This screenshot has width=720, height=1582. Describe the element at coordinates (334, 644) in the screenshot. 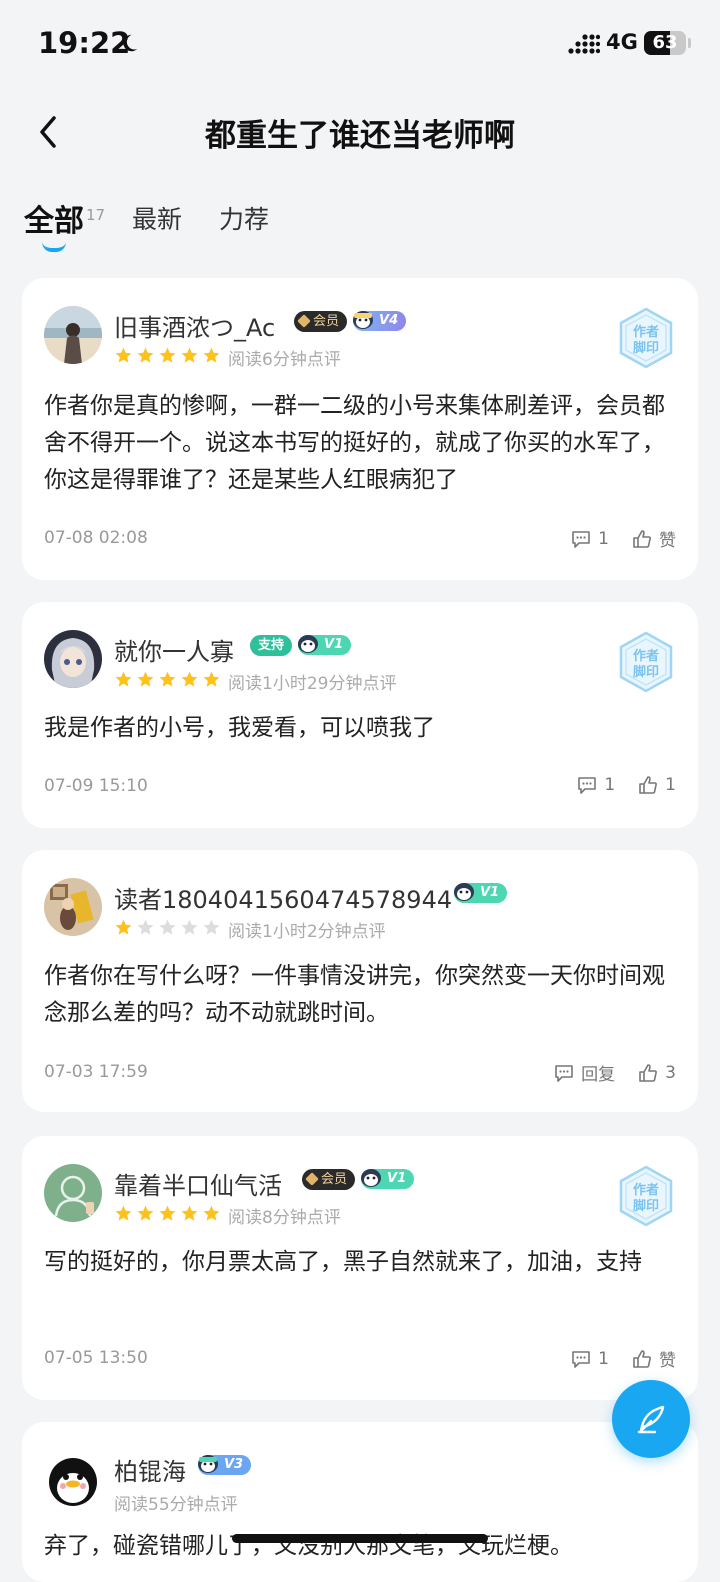

I see `level-label: V1` at that location.